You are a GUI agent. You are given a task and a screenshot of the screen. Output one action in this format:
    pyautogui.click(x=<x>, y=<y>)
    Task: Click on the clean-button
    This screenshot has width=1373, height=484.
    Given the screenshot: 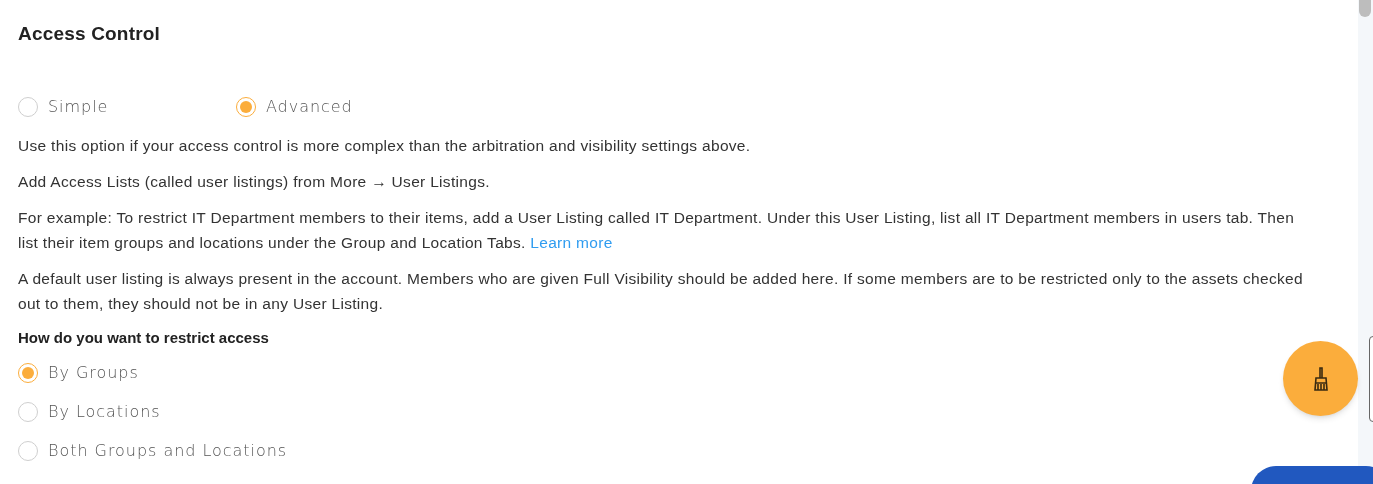 What is the action you would take?
    pyautogui.click(x=1320, y=378)
    